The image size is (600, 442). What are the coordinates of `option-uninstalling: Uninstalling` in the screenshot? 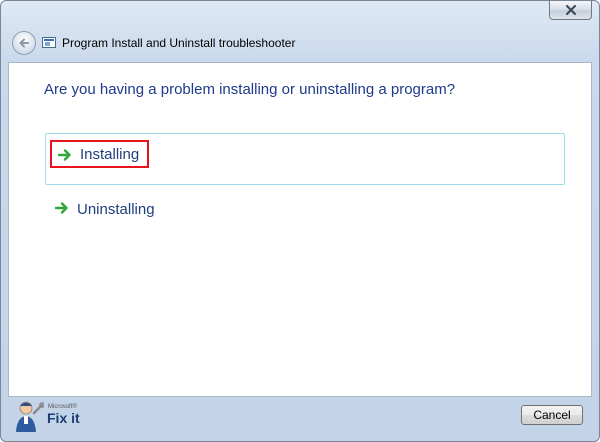 It's located at (305, 215).